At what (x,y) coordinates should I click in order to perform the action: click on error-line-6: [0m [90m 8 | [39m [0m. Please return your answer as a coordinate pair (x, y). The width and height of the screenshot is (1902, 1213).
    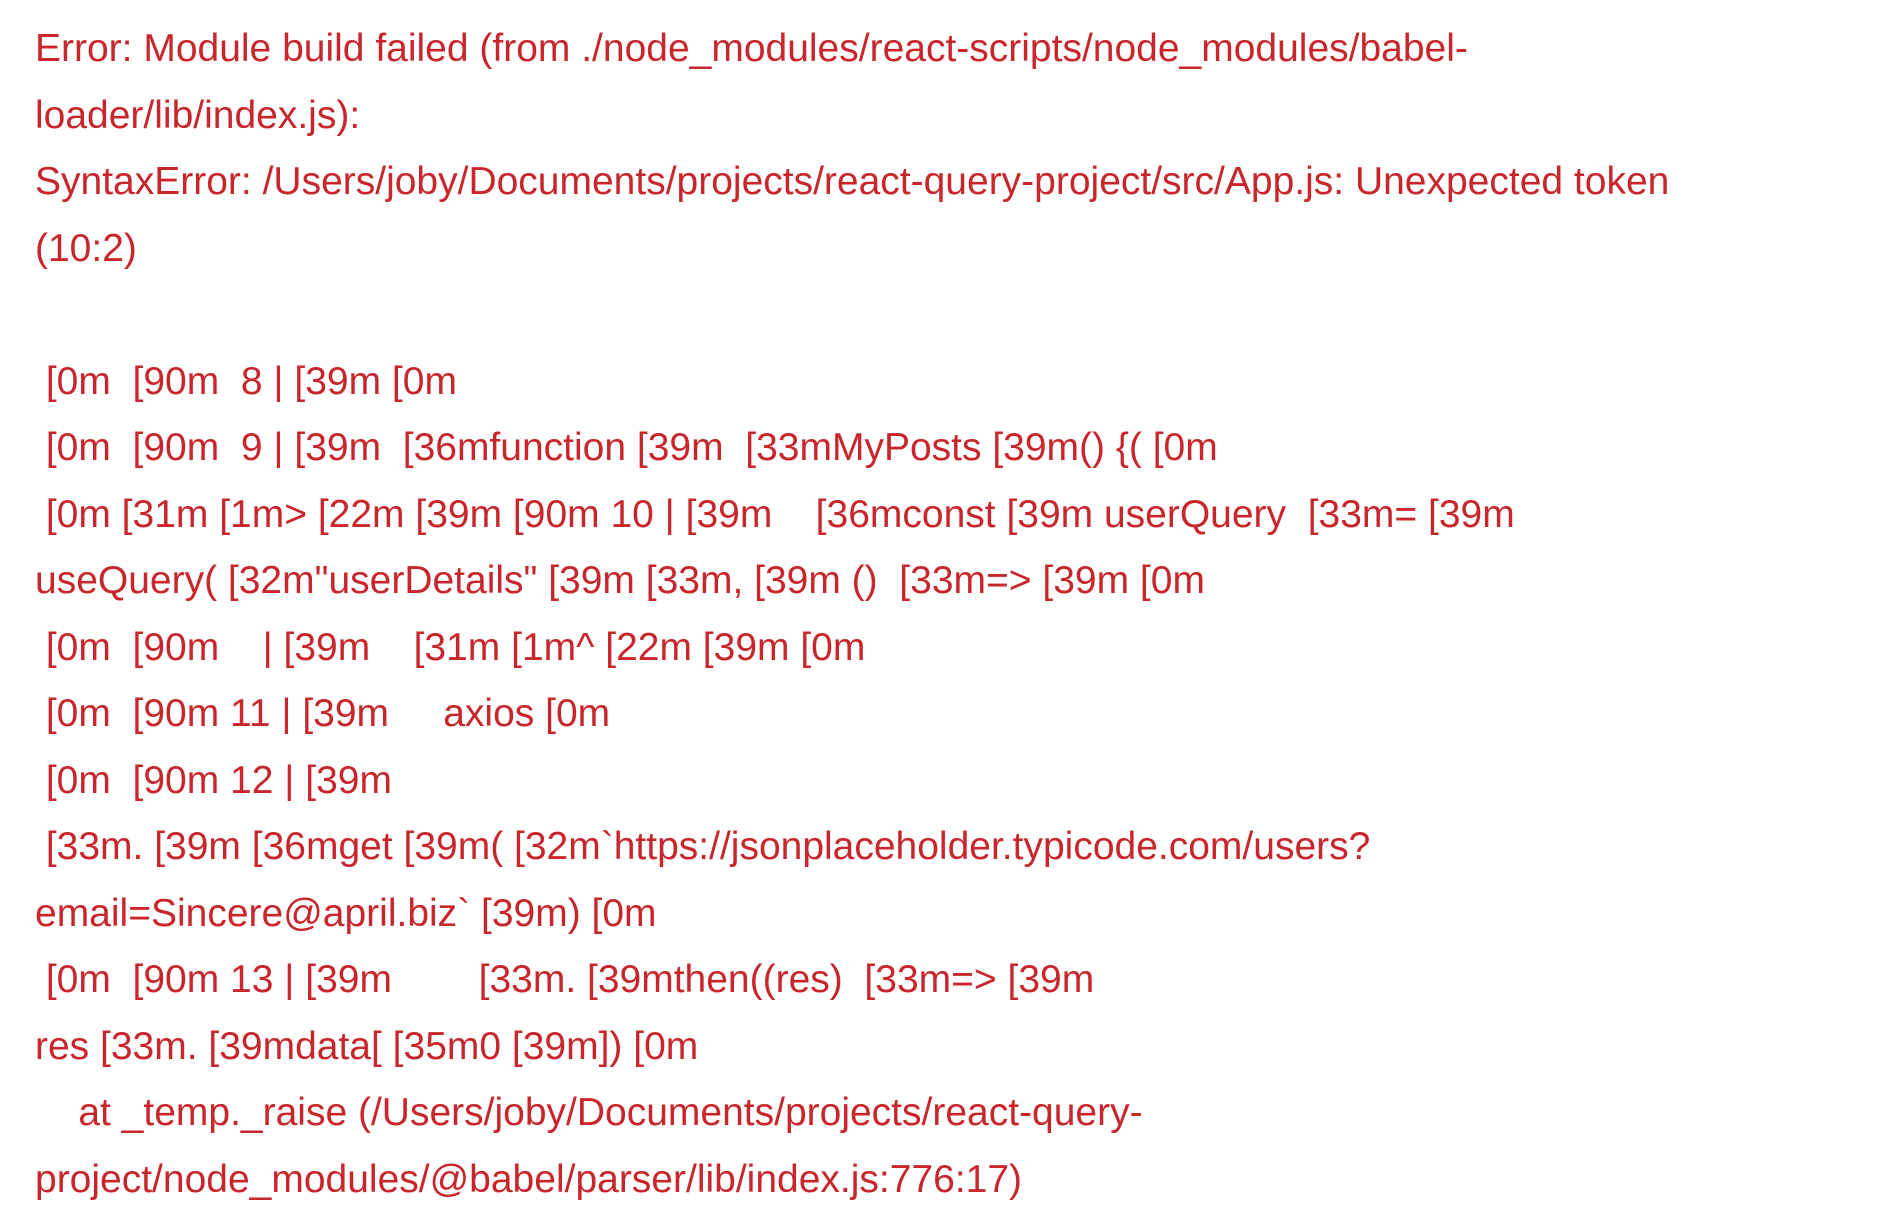
    Looking at the image, I should click on (960, 382).